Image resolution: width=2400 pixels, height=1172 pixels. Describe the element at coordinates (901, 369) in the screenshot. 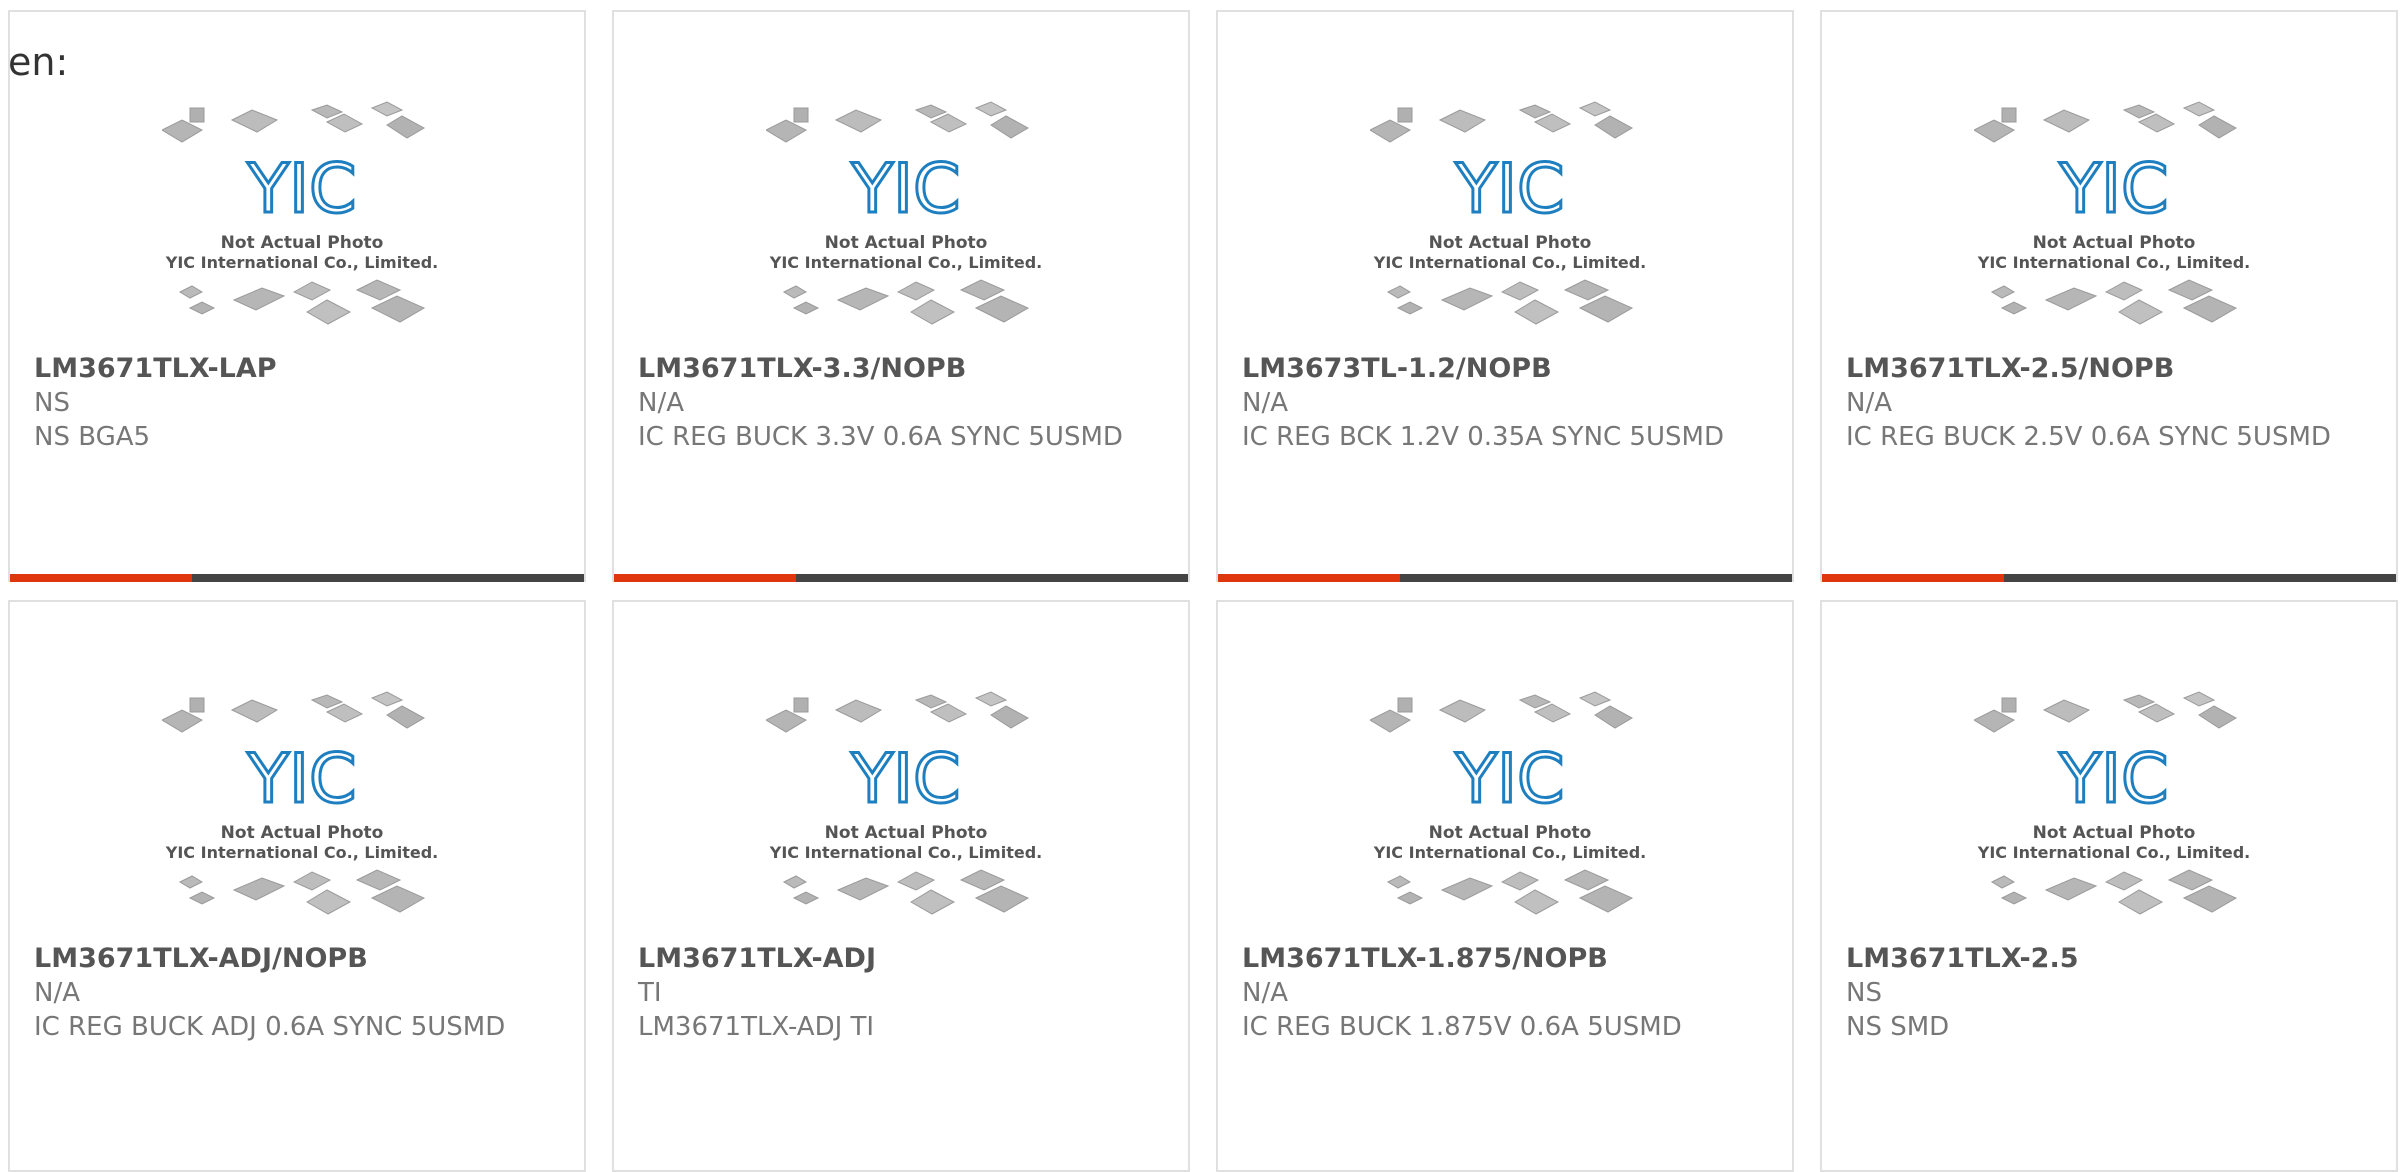

I see `part-number: LM3671TLX-3.3/NOPB` at that location.